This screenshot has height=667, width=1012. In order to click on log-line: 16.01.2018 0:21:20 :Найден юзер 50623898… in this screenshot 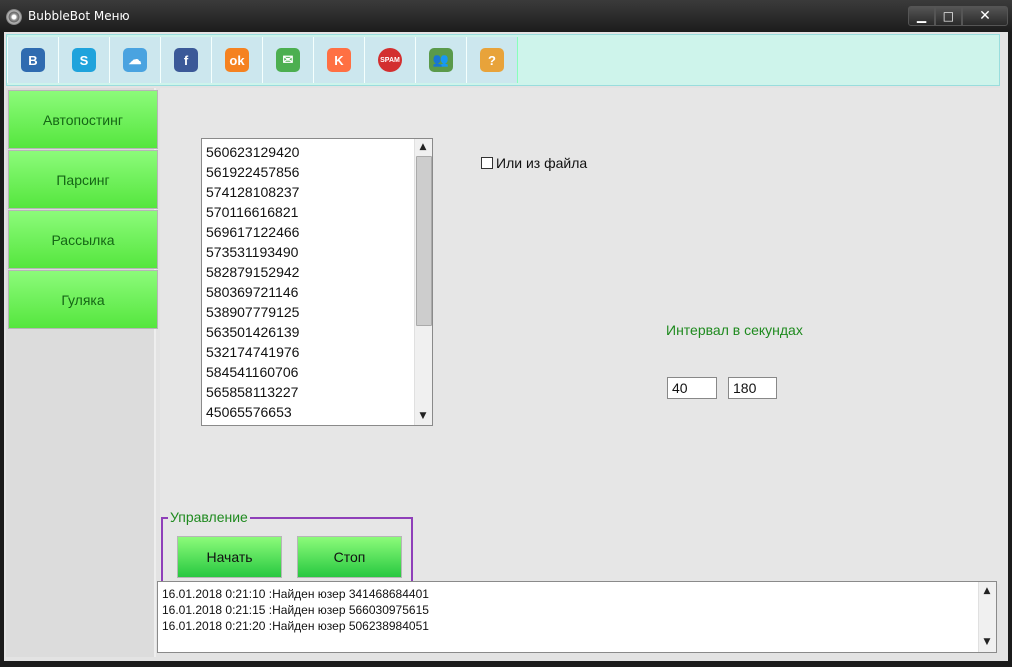, I will do `click(295, 626)`.